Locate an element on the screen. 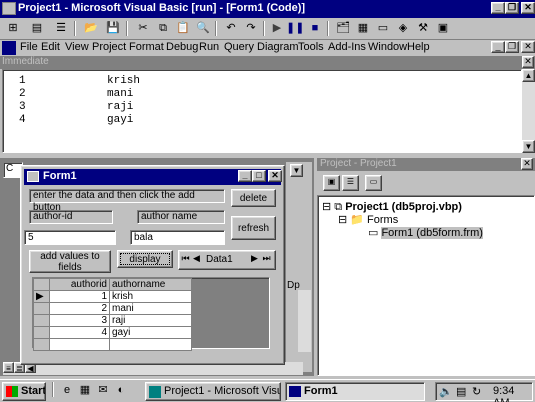 The height and width of the screenshot is (402, 535). table-row: 3 raji is located at coordinates (112, 320).